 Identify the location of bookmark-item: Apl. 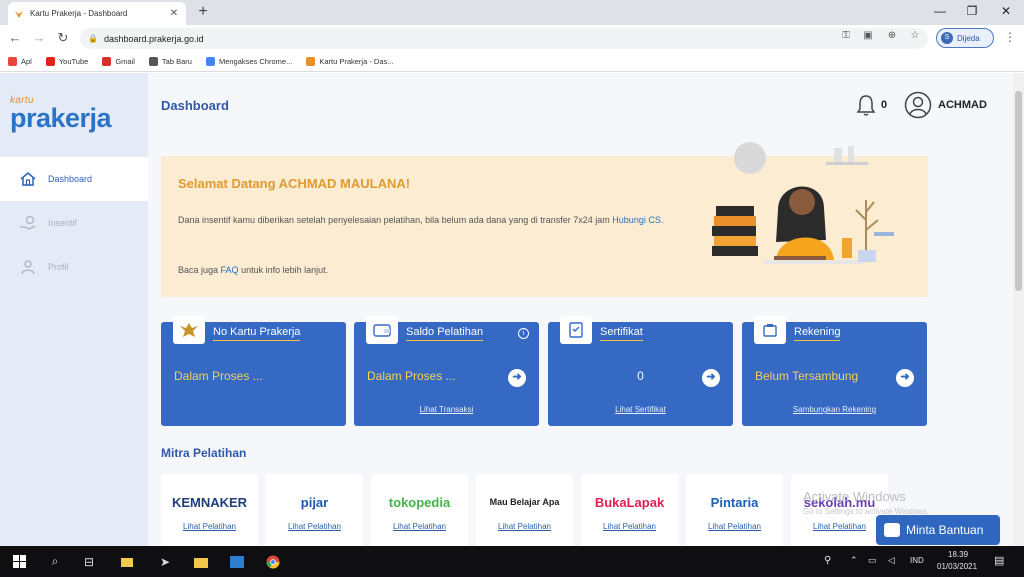
(20, 61).